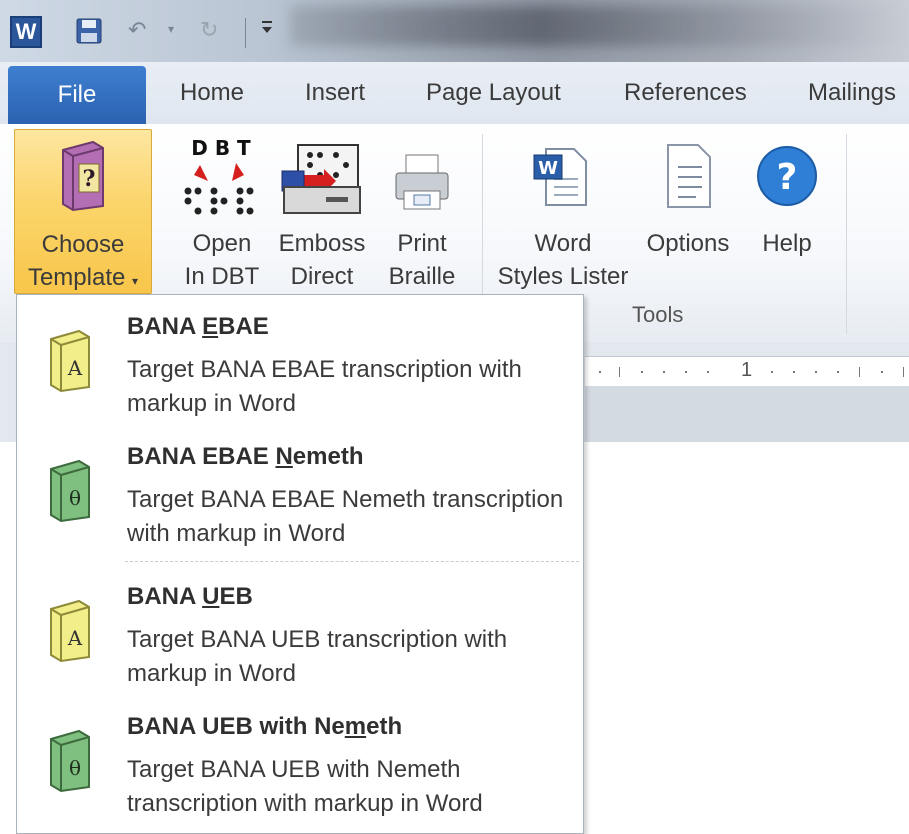 Image resolution: width=909 pixels, height=834 pixels. Describe the element at coordinates (747, 414) in the screenshot. I see `ruler-shade` at that location.